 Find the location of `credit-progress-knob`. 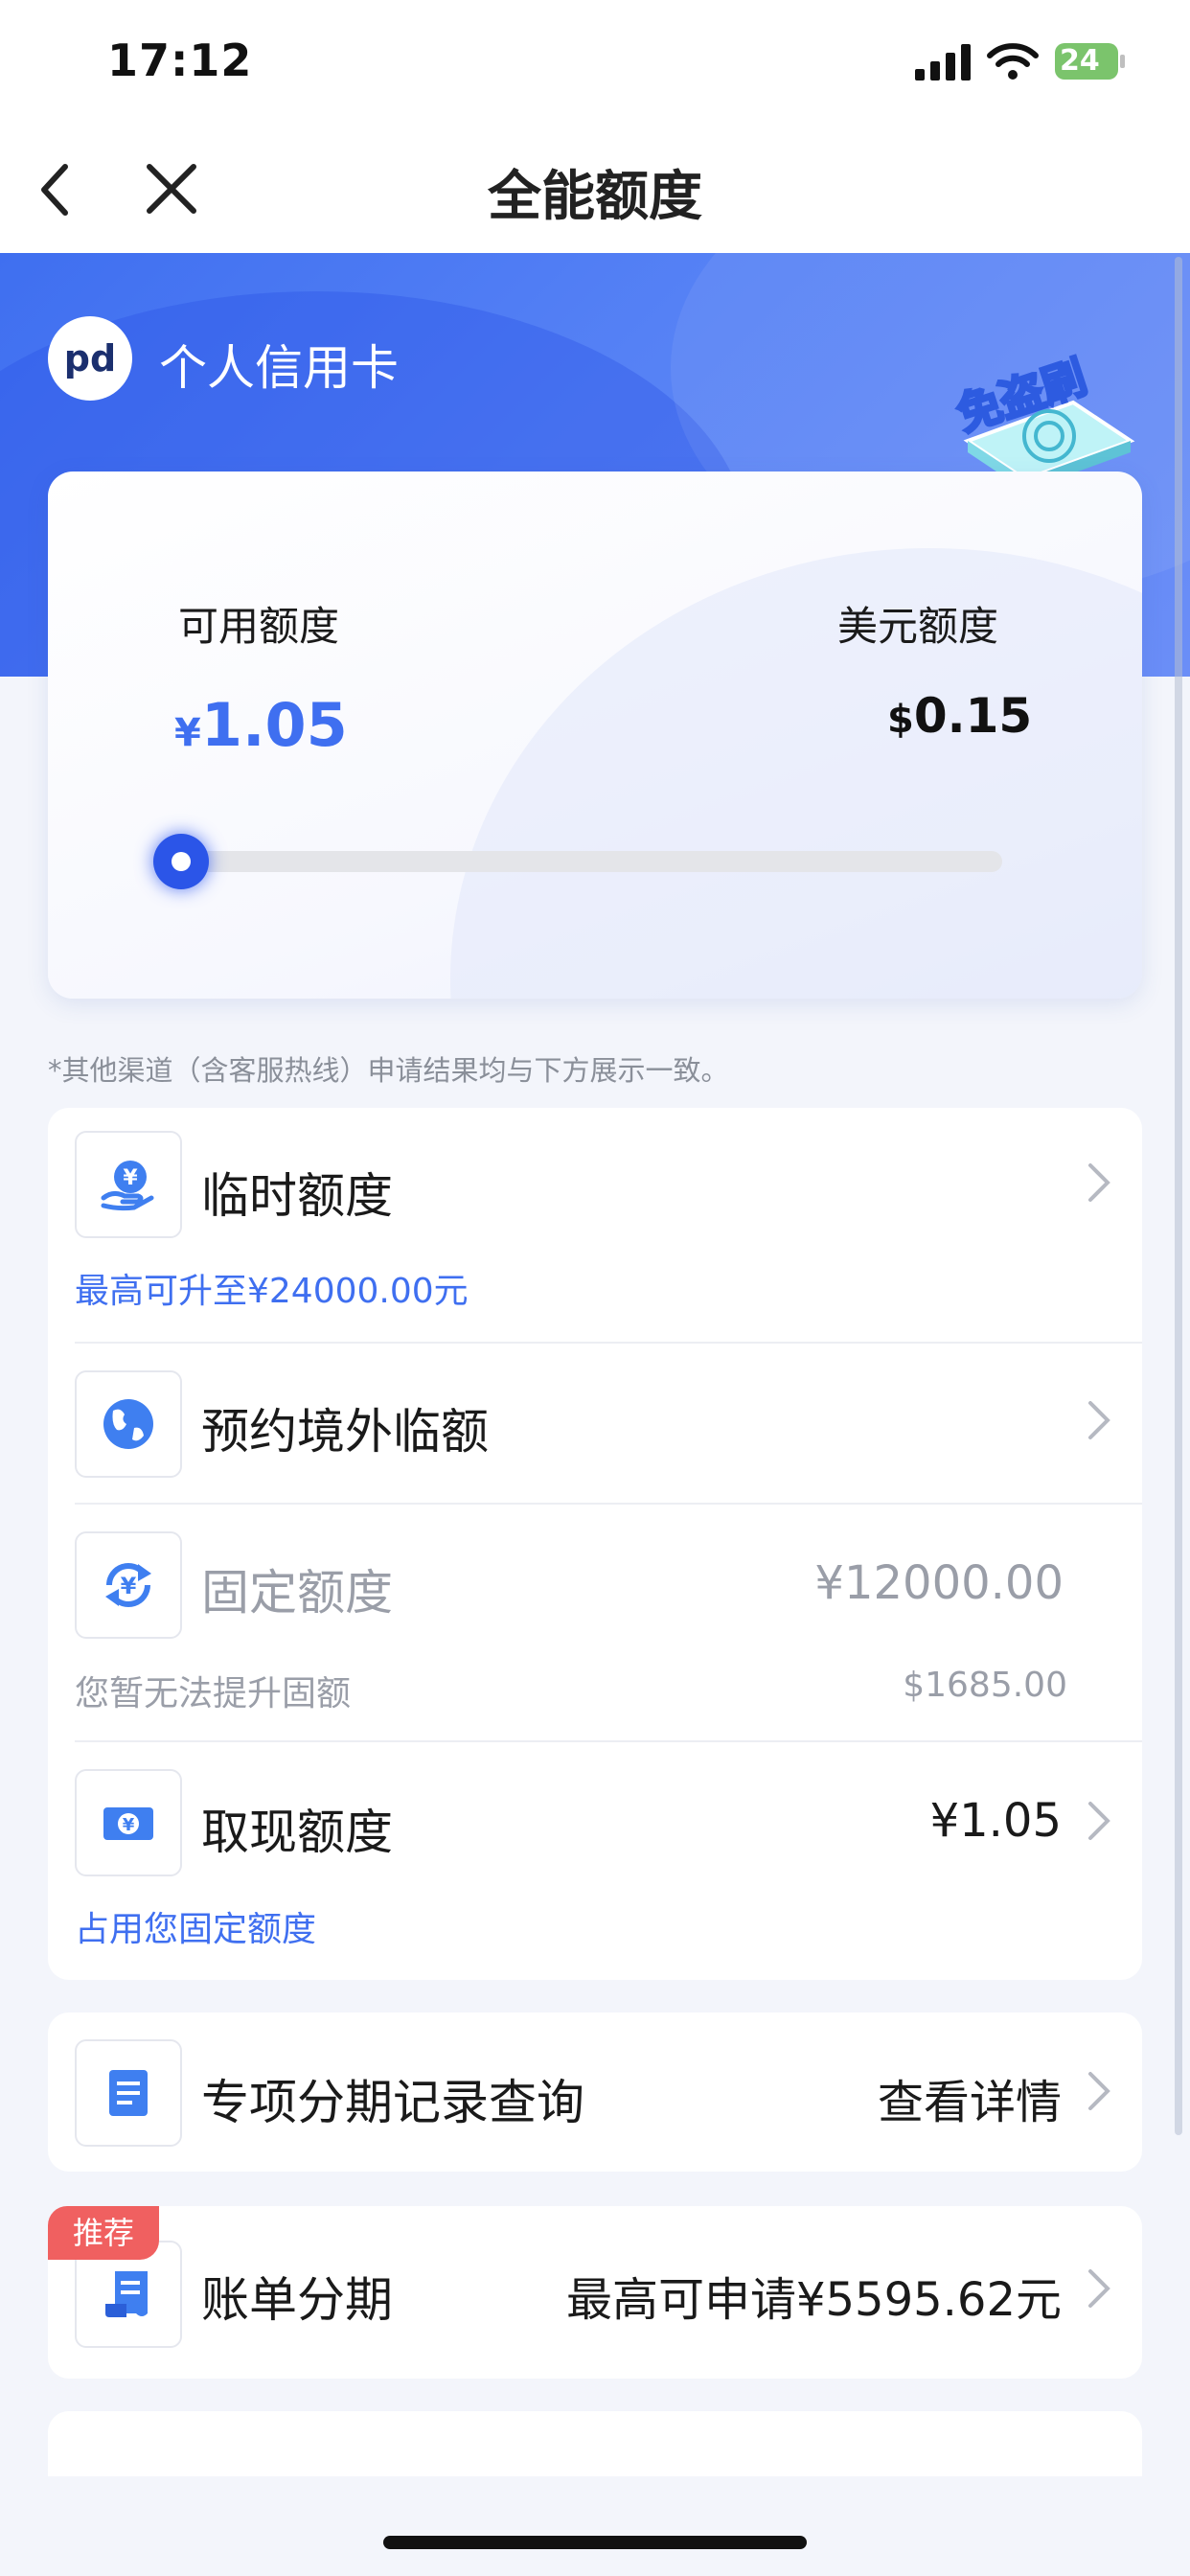

credit-progress-knob is located at coordinates (181, 861).